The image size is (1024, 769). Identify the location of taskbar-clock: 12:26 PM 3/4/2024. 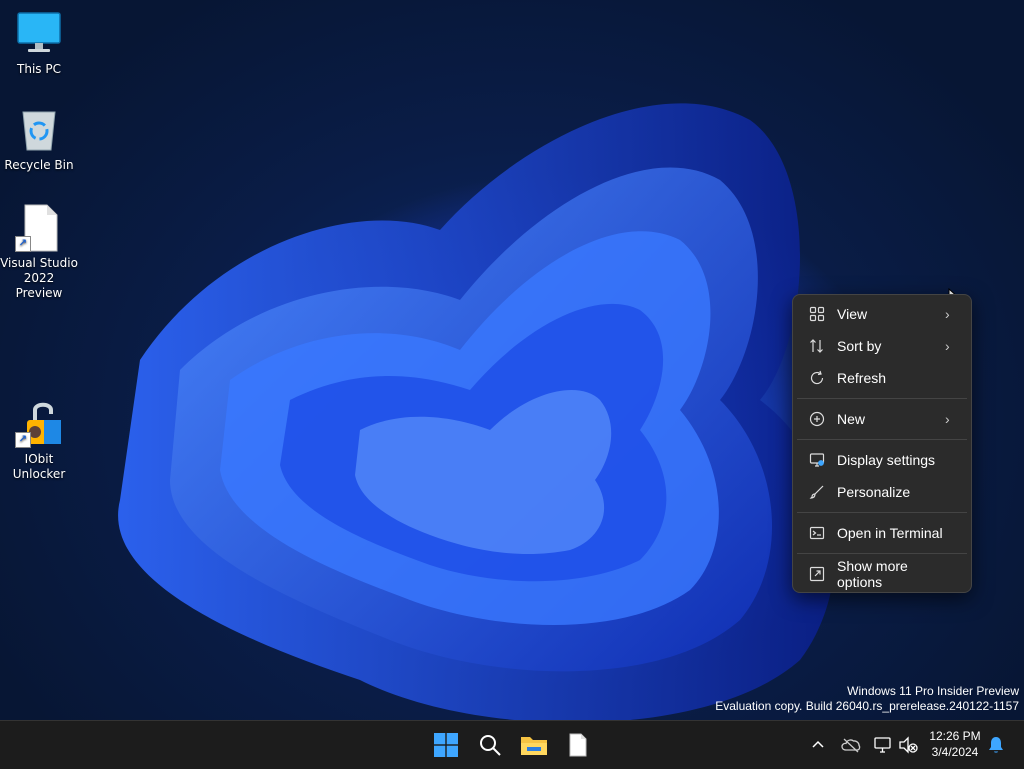
(955, 744).